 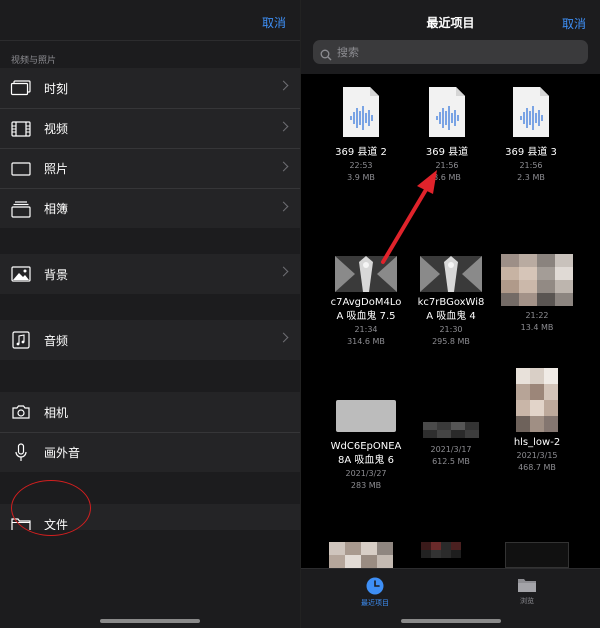 What do you see at coordinates (150, 452) in the screenshot?
I see `sidebar-item-voiceover: 画外音` at bounding box center [150, 452].